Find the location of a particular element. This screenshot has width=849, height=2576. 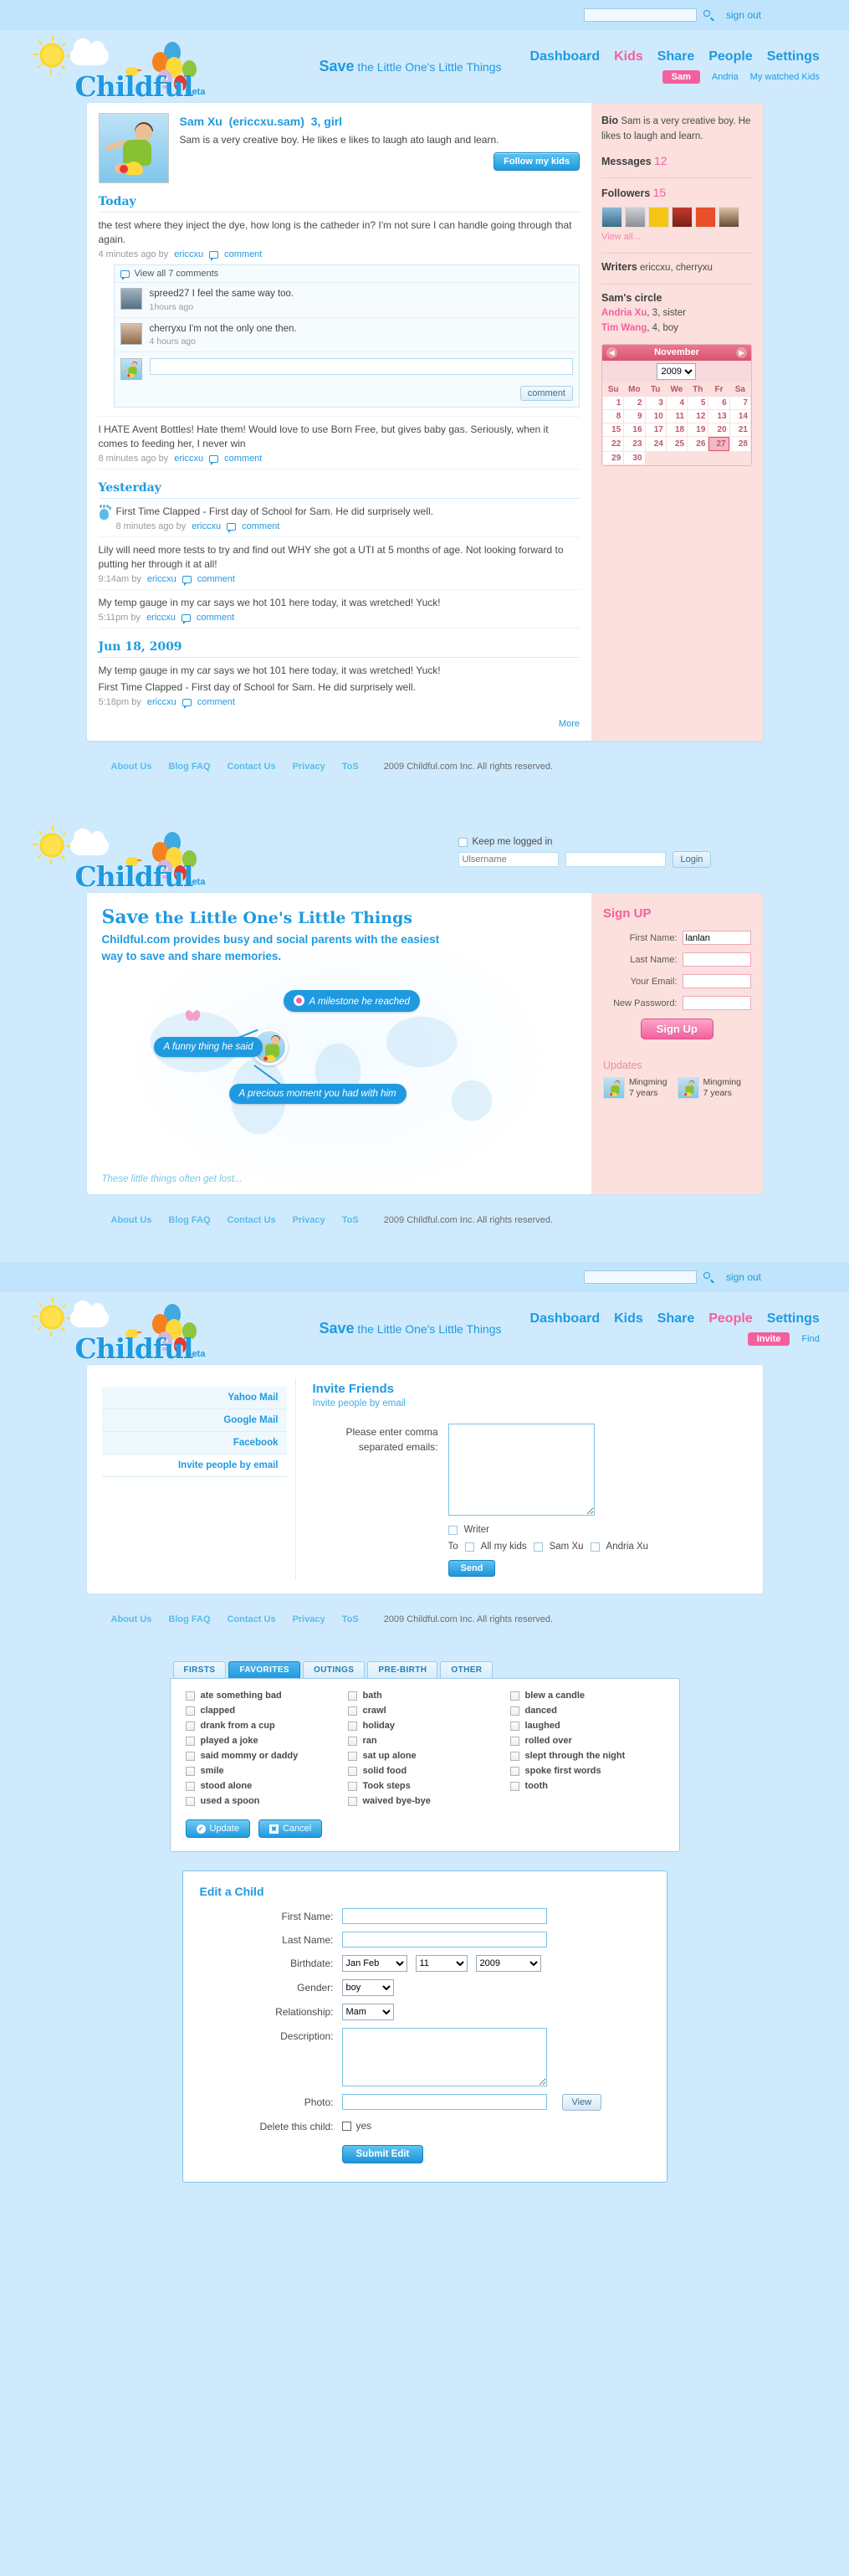

cancel-button: ✖ Cancel is located at coordinates (290, 1829).